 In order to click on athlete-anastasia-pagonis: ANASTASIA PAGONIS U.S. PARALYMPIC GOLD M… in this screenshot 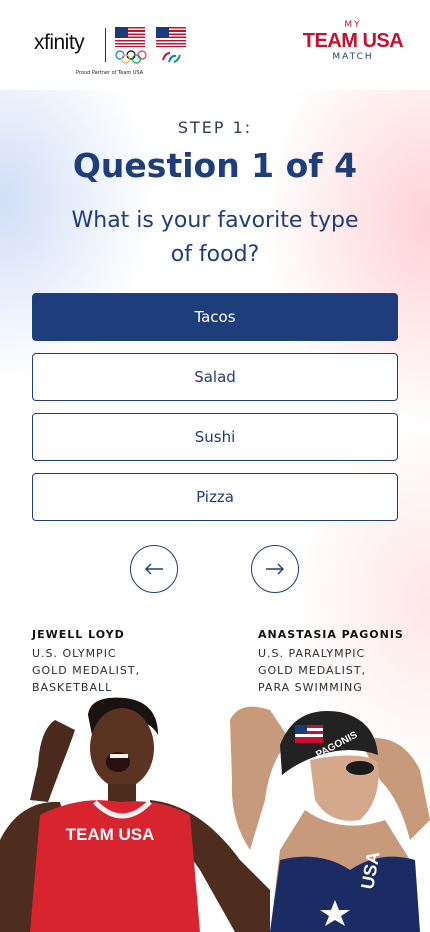, I will do `click(338, 662)`.